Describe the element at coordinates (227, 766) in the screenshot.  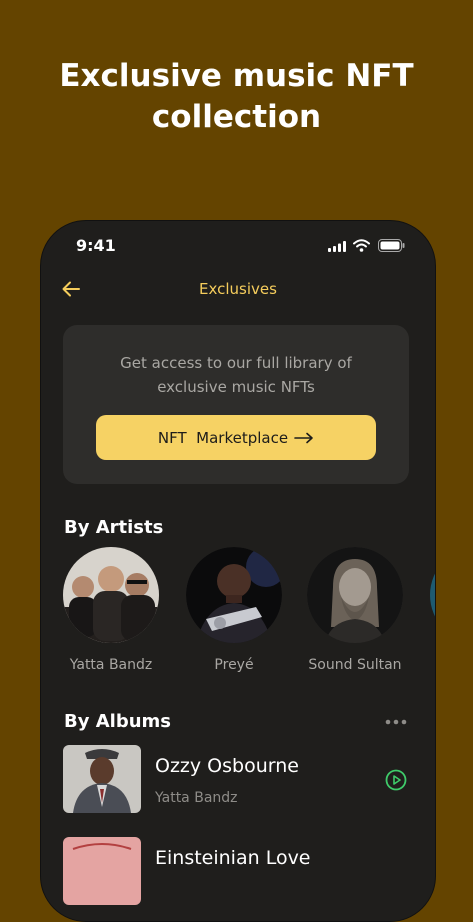
I see `album-title: Ozzy Osbourne` at that location.